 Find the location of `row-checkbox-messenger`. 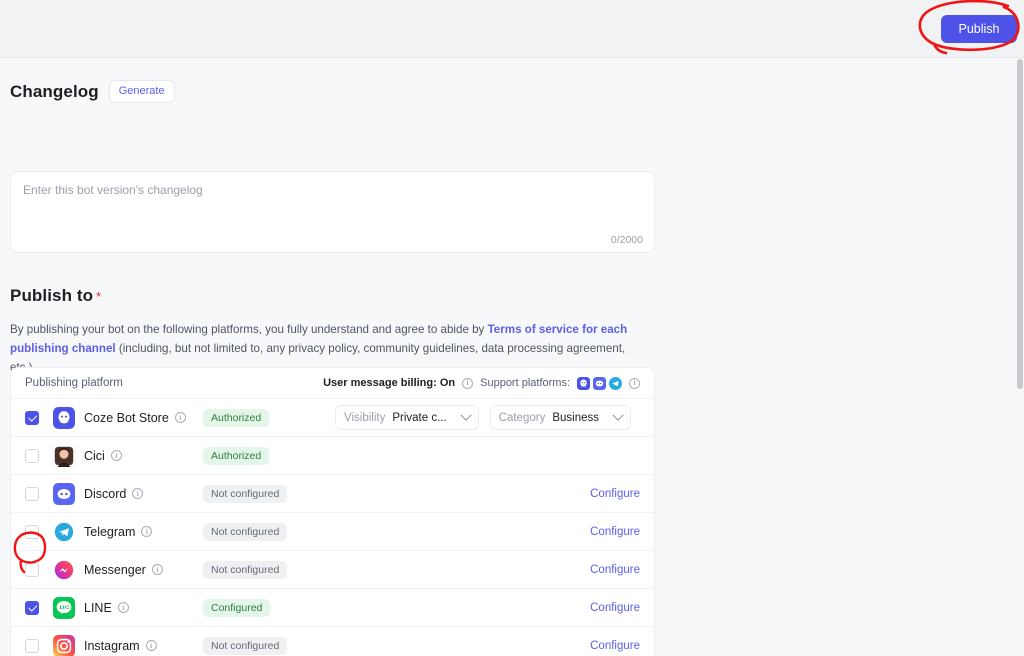

row-checkbox-messenger is located at coordinates (32, 569).